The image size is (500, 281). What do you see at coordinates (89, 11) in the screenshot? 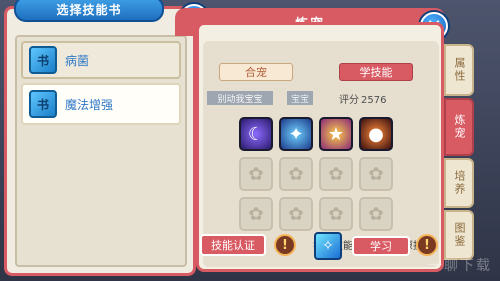
I see `skill-book-panel-title: 选择技能书` at bounding box center [89, 11].